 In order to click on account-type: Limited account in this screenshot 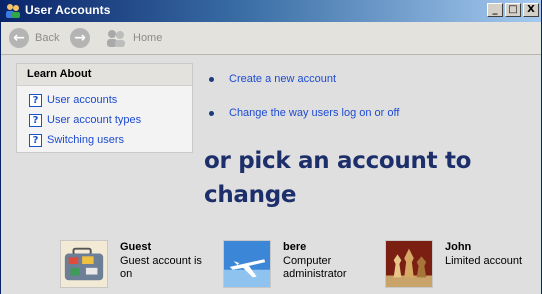, I will do `click(484, 261)`.